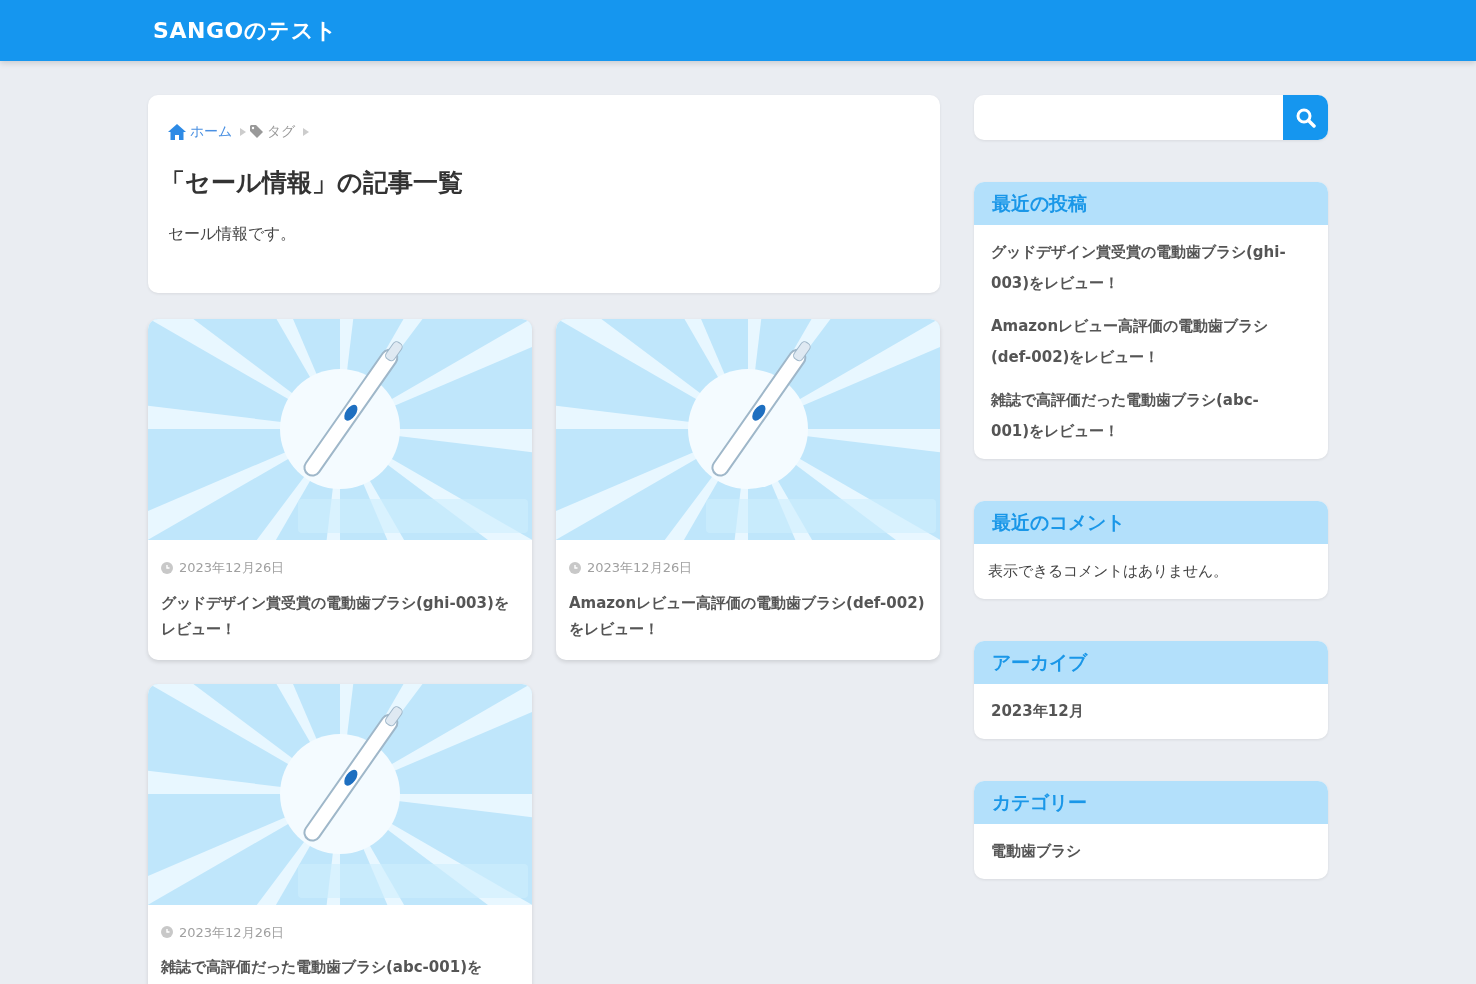 The height and width of the screenshot is (984, 1476). What do you see at coordinates (232, 233) in the screenshot?
I see `archive-description: セール情報です。` at bounding box center [232, 233].